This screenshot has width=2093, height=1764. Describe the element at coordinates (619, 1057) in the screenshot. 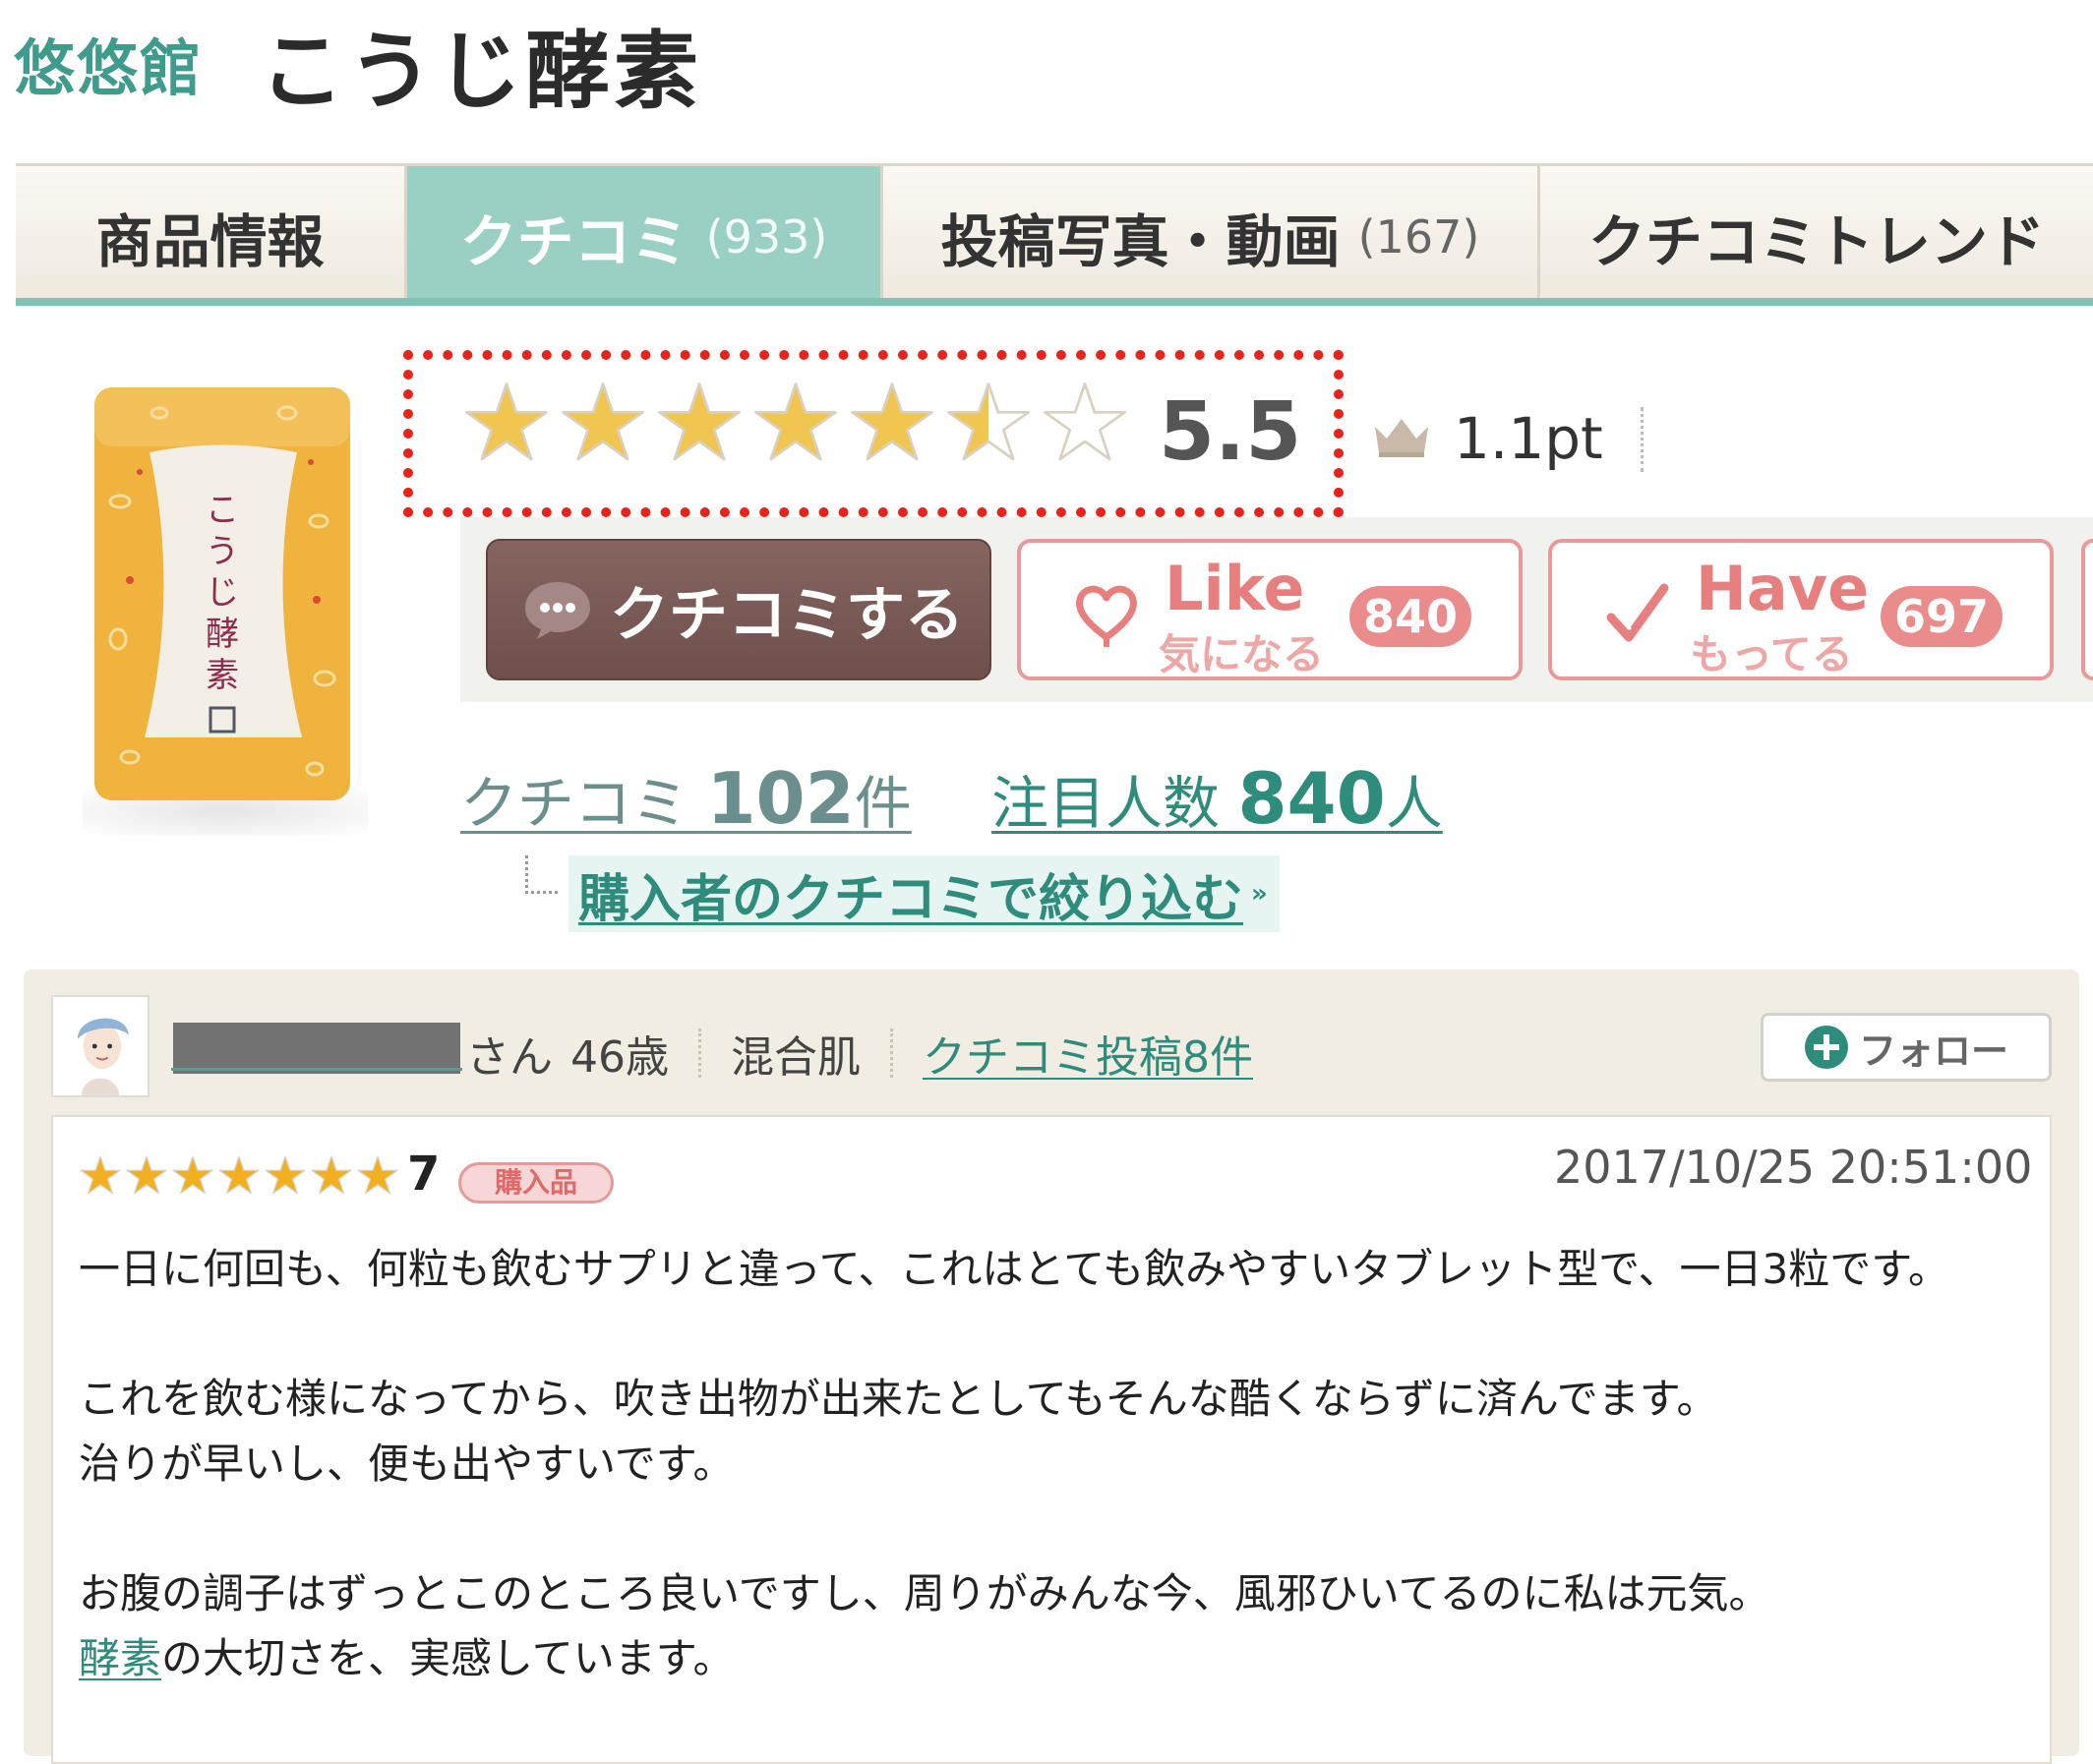

I see `user-age: 46歳` at that location.